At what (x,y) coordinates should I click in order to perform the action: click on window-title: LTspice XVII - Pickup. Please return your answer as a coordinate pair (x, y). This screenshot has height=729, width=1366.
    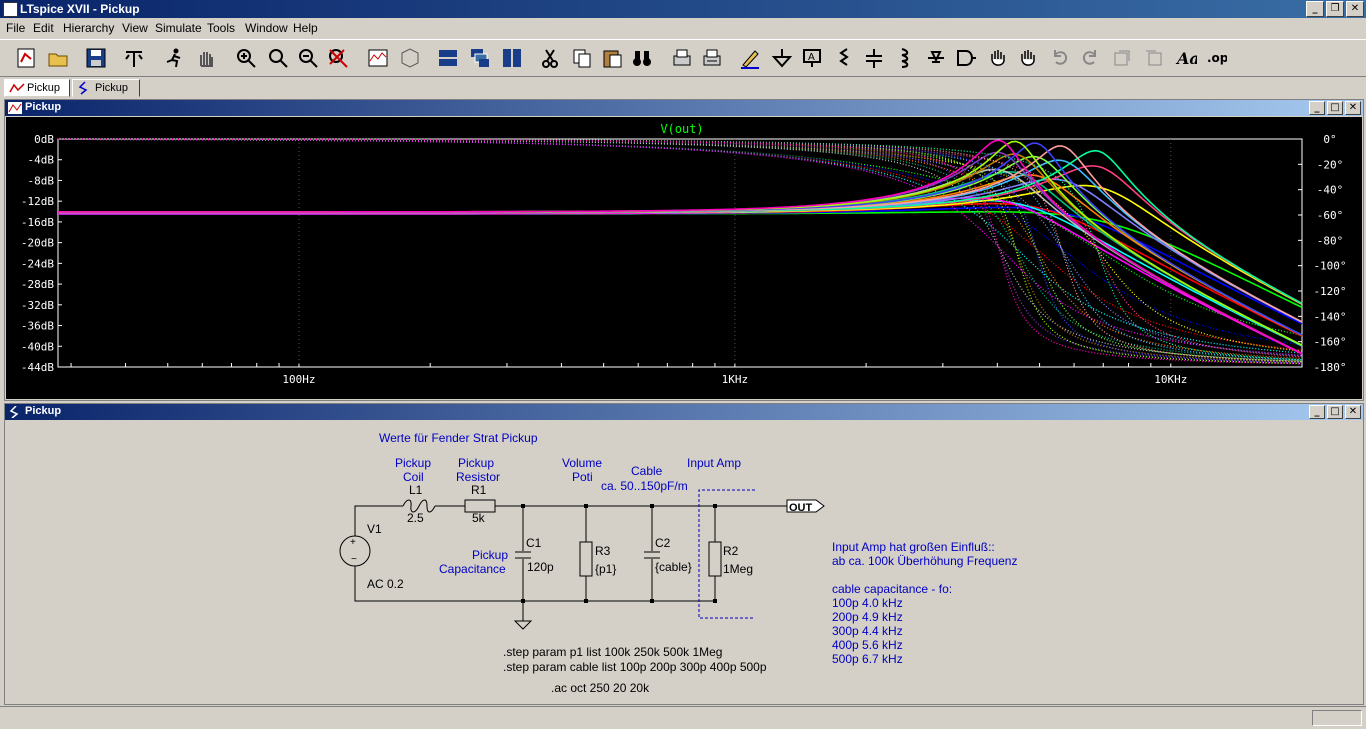
    Looking at the image, I should click on (80, 9).